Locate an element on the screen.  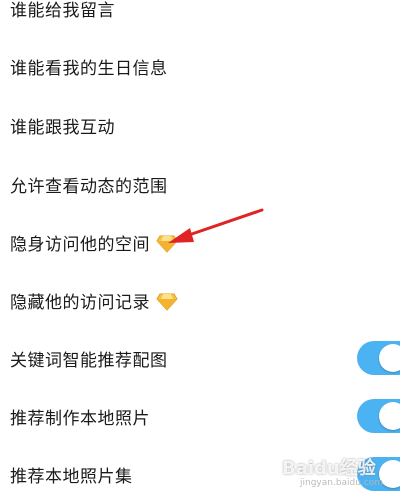
setting-label: 关键词智能推荐配图 is located at coordinates (89, 360).